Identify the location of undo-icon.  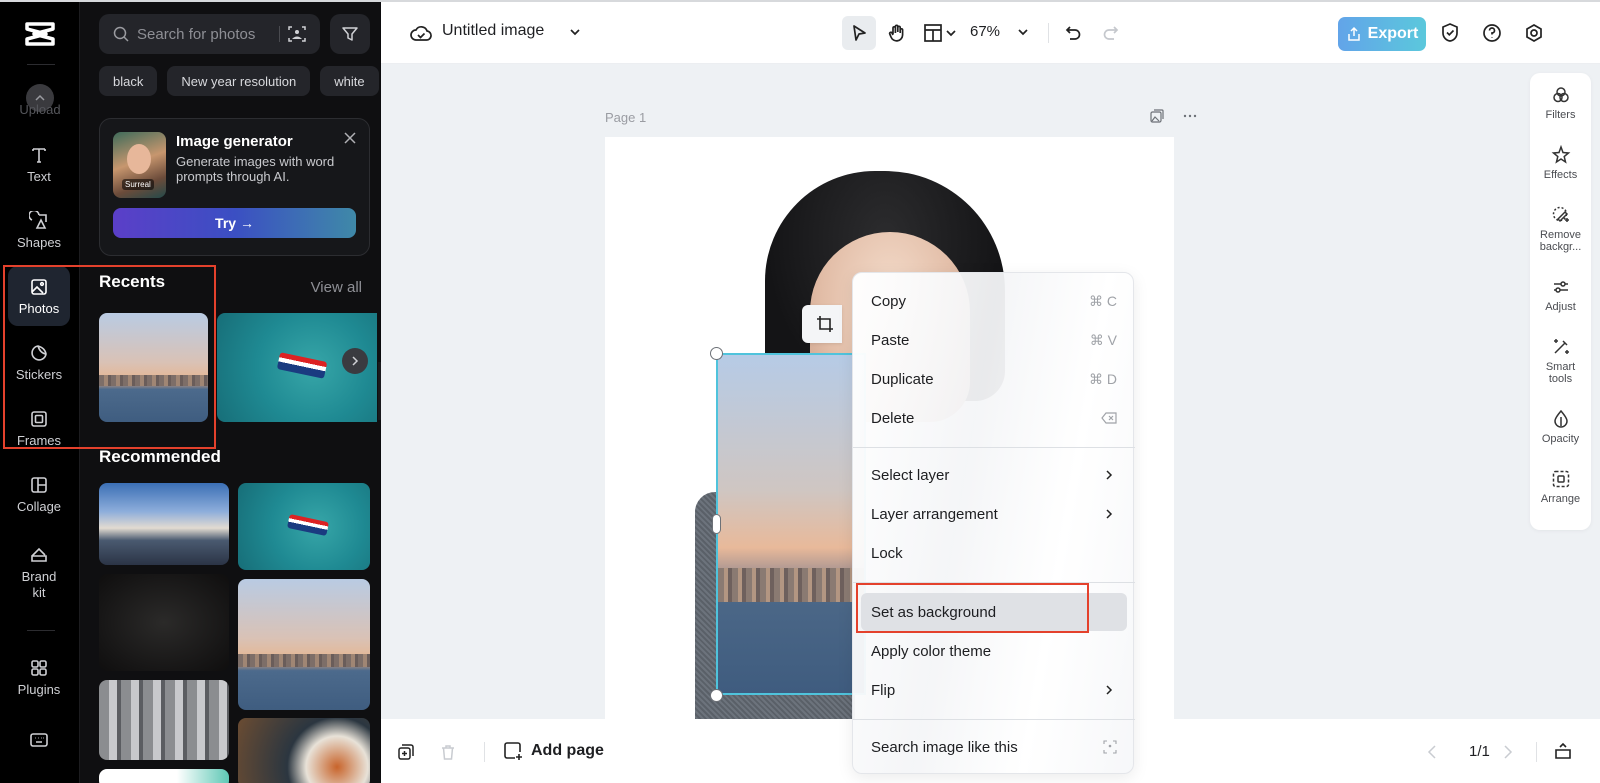
(1073, 33).